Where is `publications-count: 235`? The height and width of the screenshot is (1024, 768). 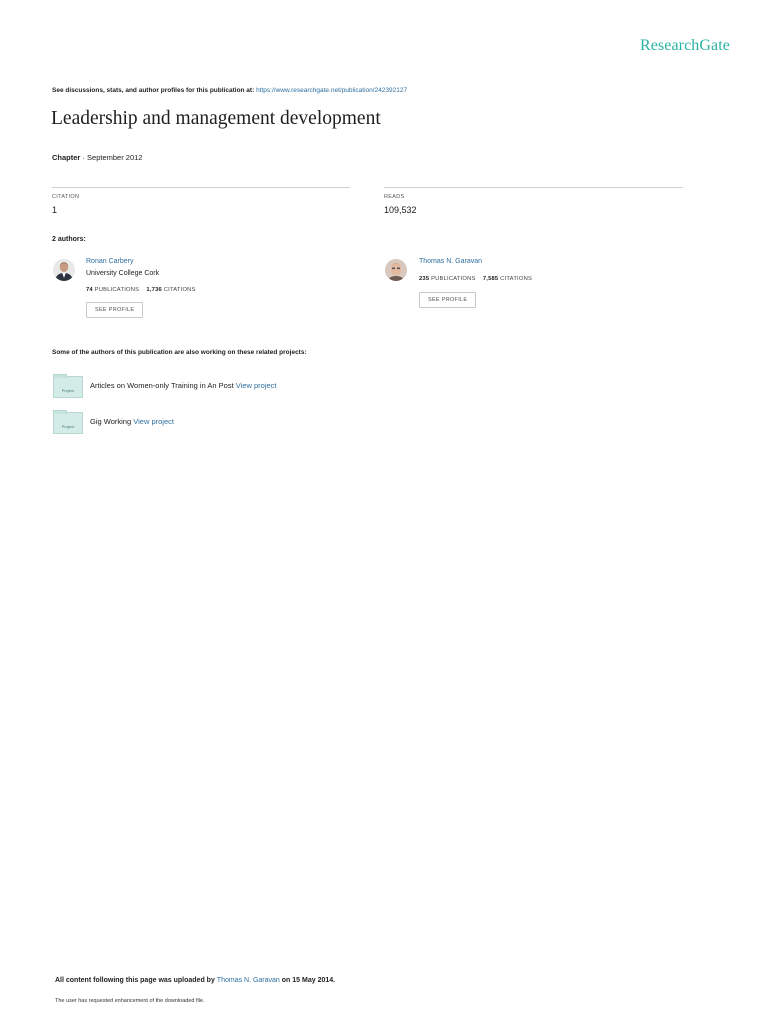 publications-count: 235 is located at coordinates (424, 279).